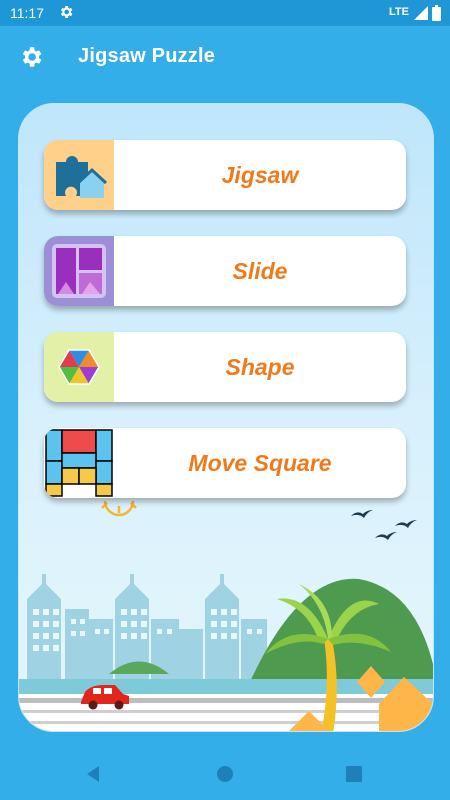 The image size is (450, 800). What do you see at coordinates (119, 508) in the screenshot?
I see `sun-icon` at bounding box center [119, 508].